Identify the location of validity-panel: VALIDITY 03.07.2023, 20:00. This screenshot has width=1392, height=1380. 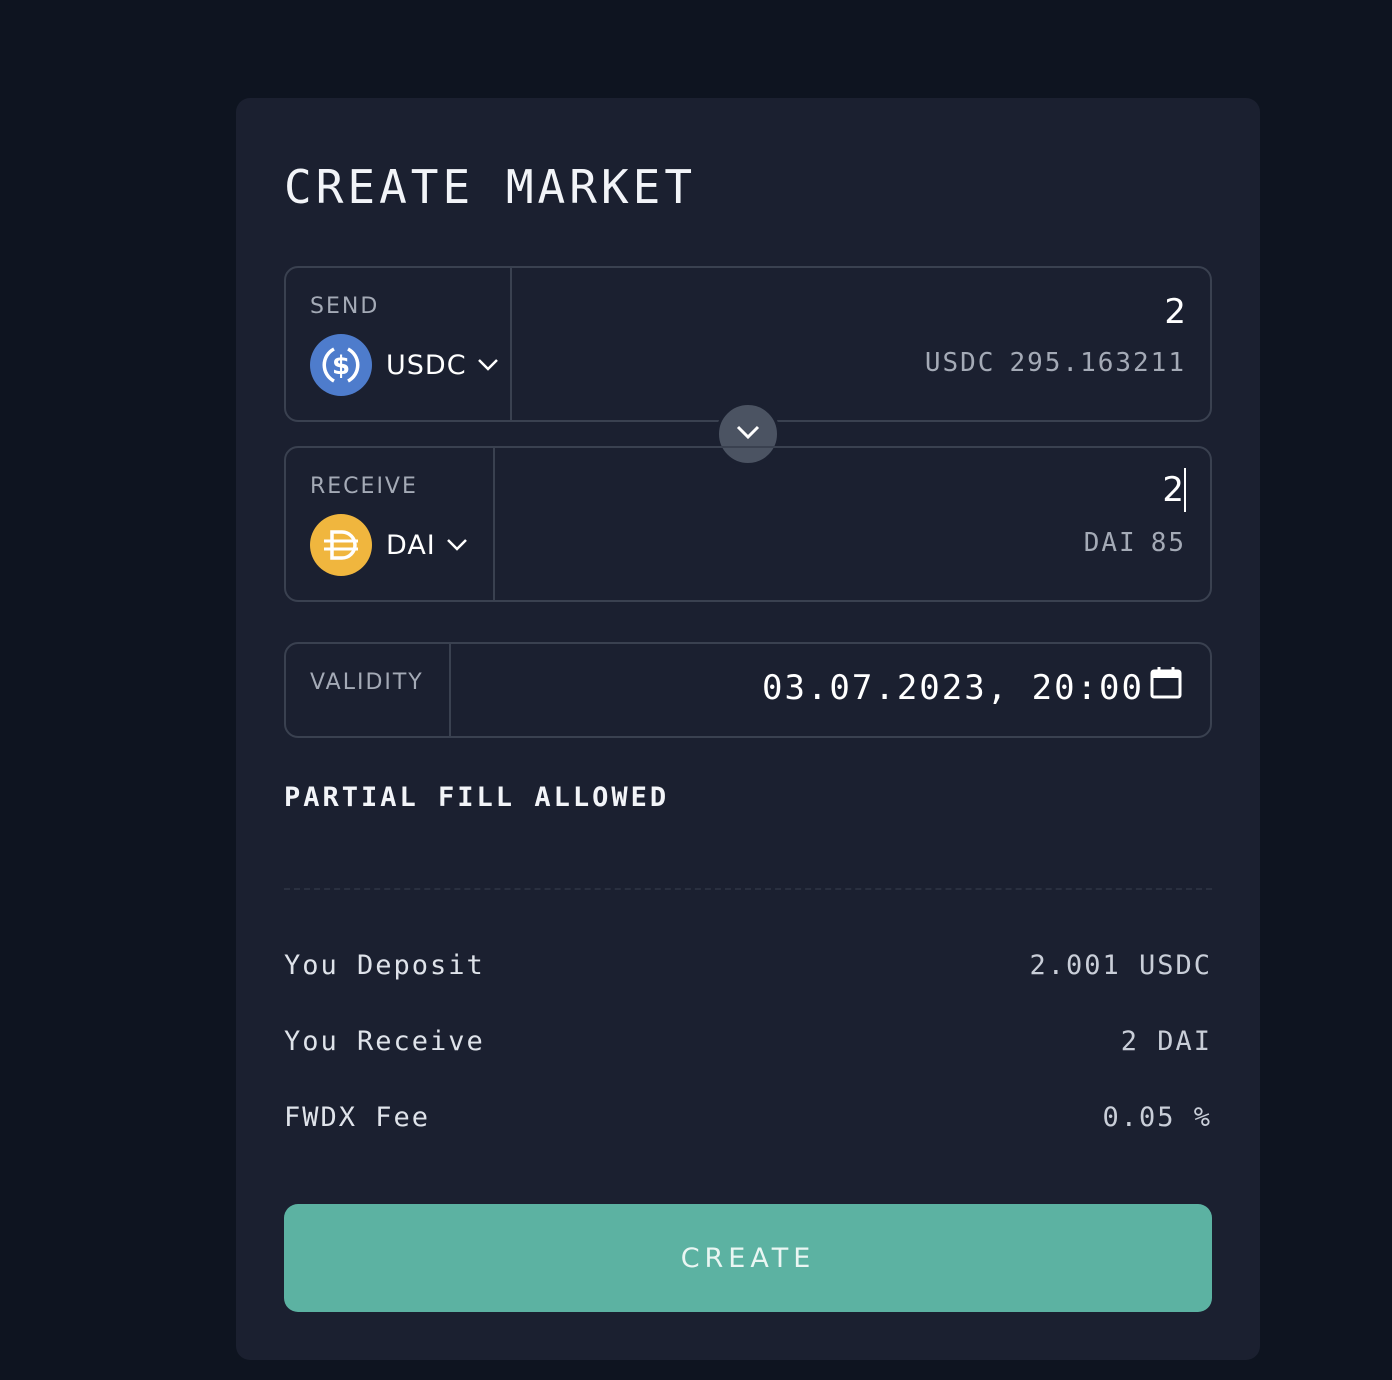
(748, 690).